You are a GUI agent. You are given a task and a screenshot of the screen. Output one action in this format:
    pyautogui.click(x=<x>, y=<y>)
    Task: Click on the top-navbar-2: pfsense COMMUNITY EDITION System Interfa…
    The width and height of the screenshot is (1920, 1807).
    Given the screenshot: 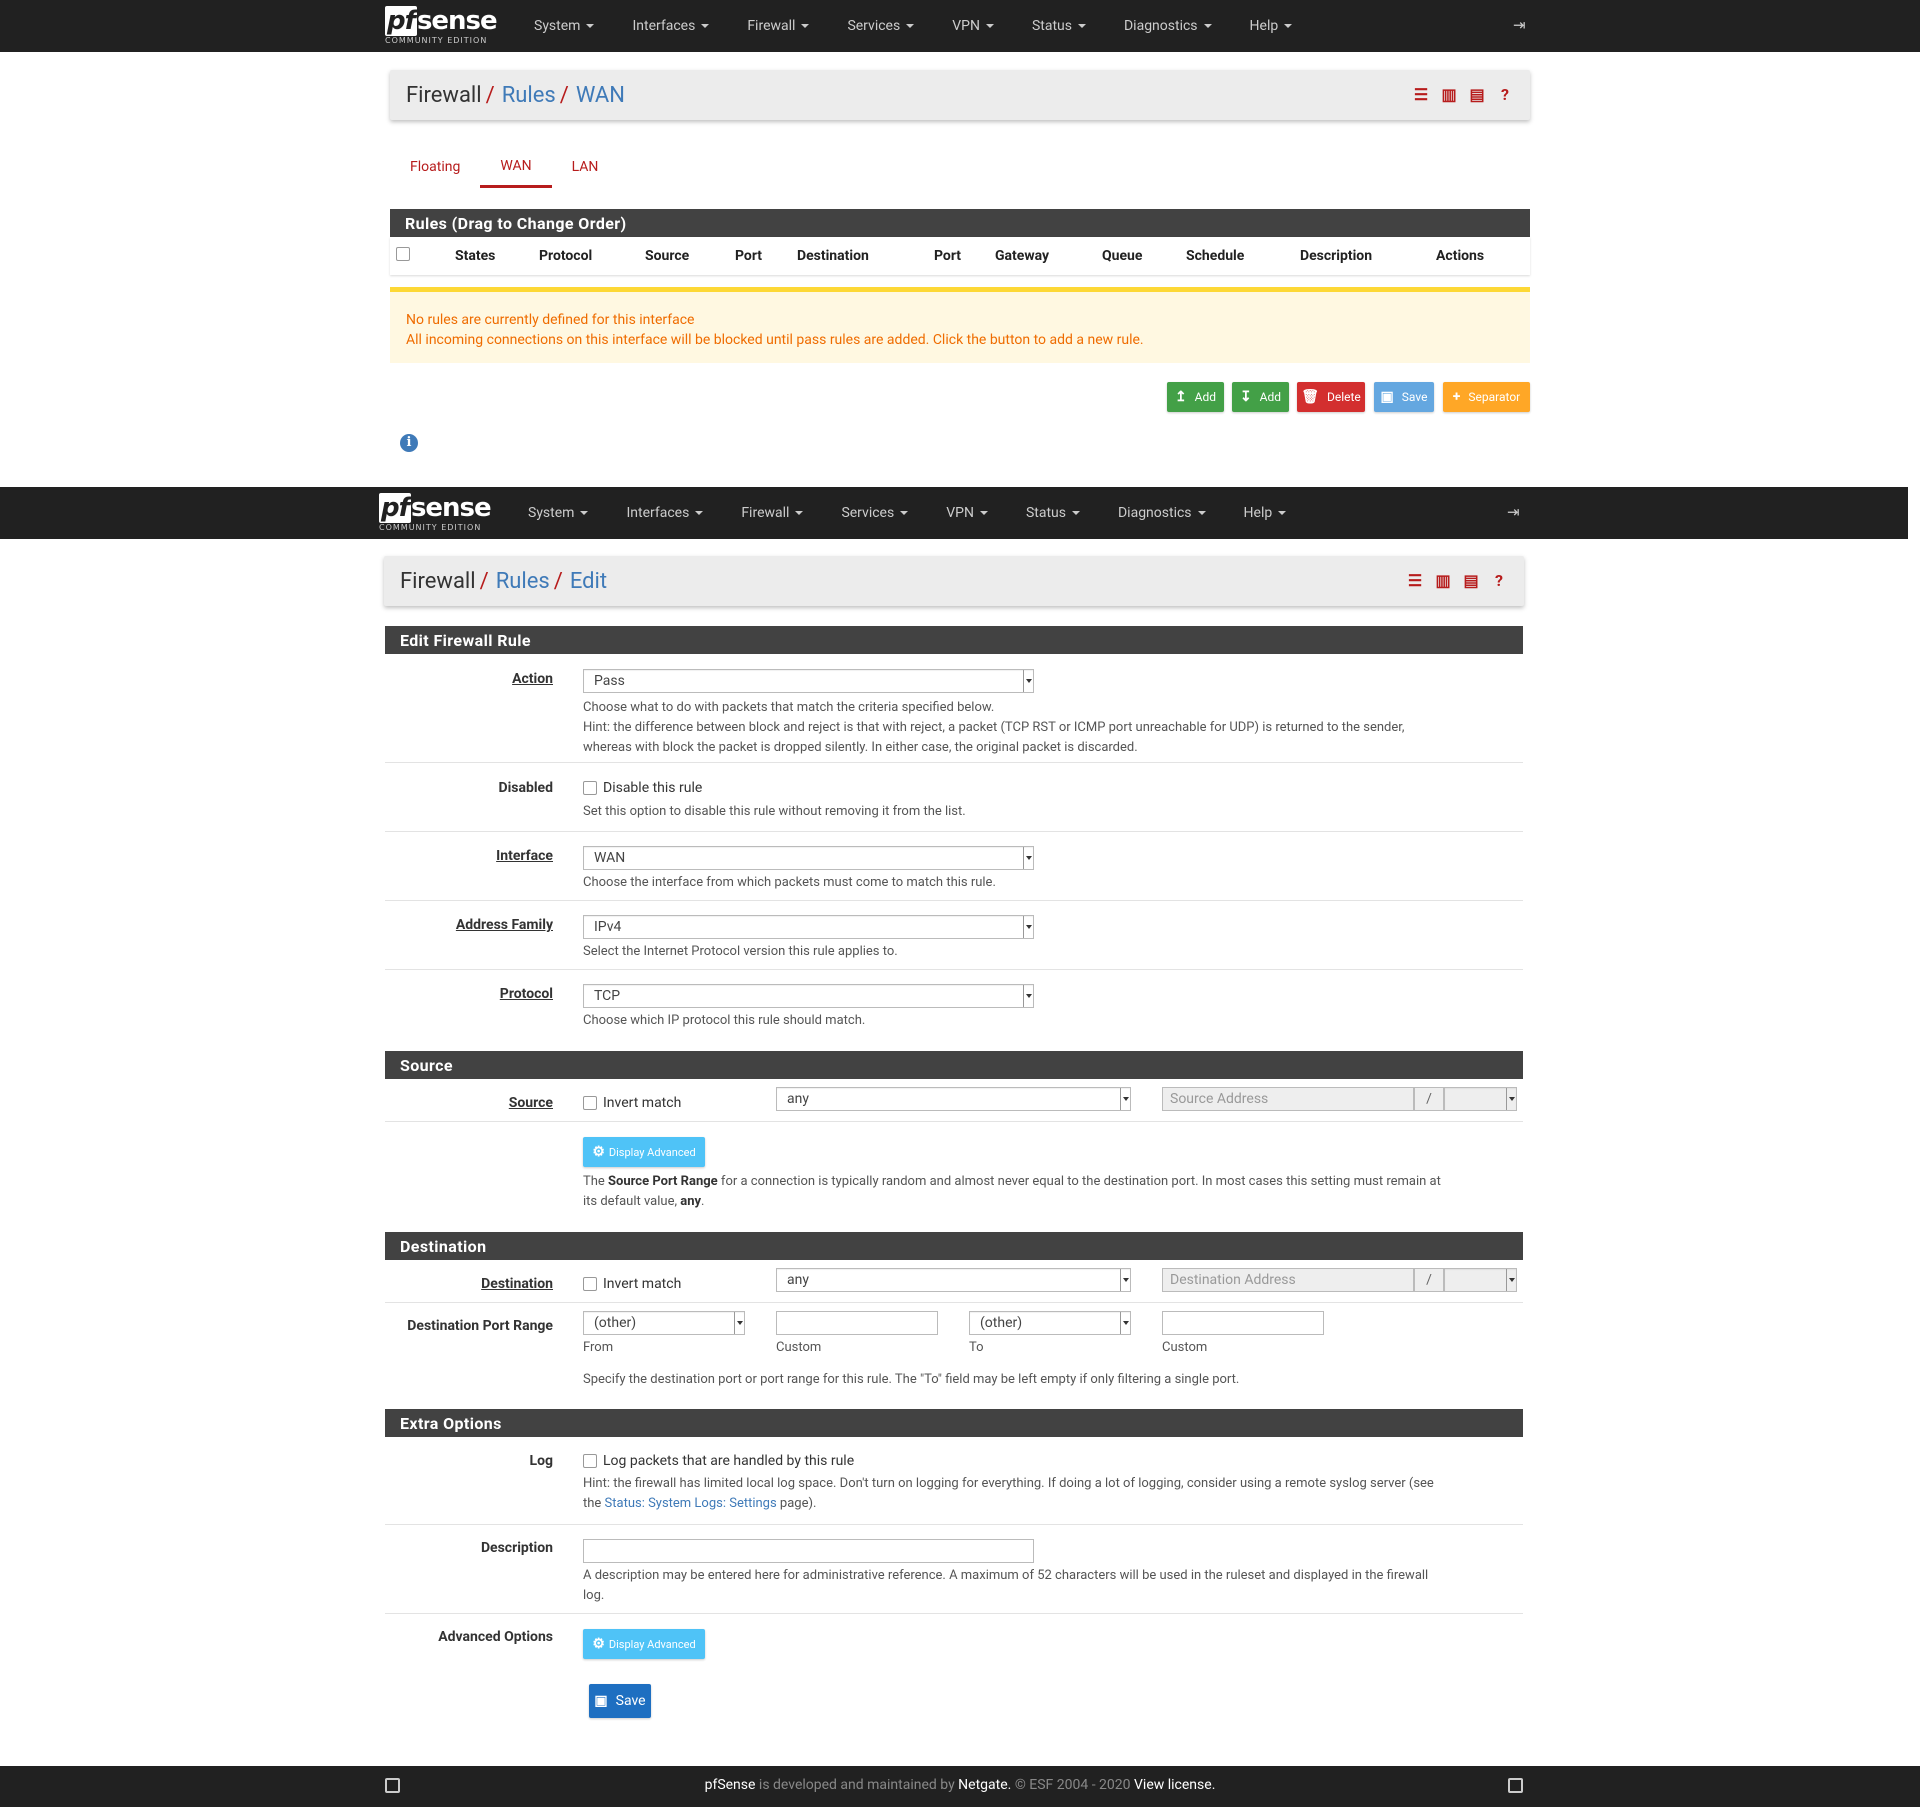 What is the action you would take?
    pyautogui.click(x=954, y=513)
    